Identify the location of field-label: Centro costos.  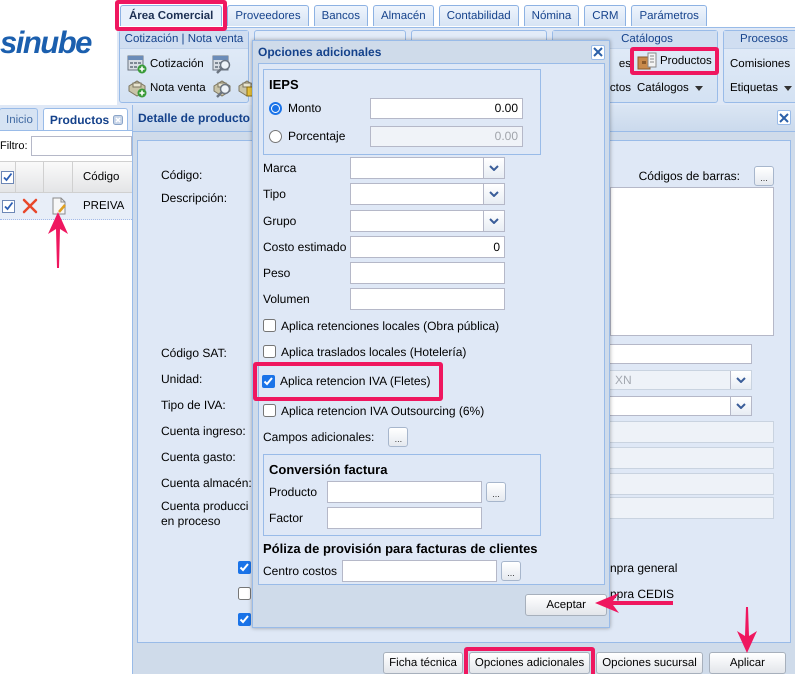
(300, 571).